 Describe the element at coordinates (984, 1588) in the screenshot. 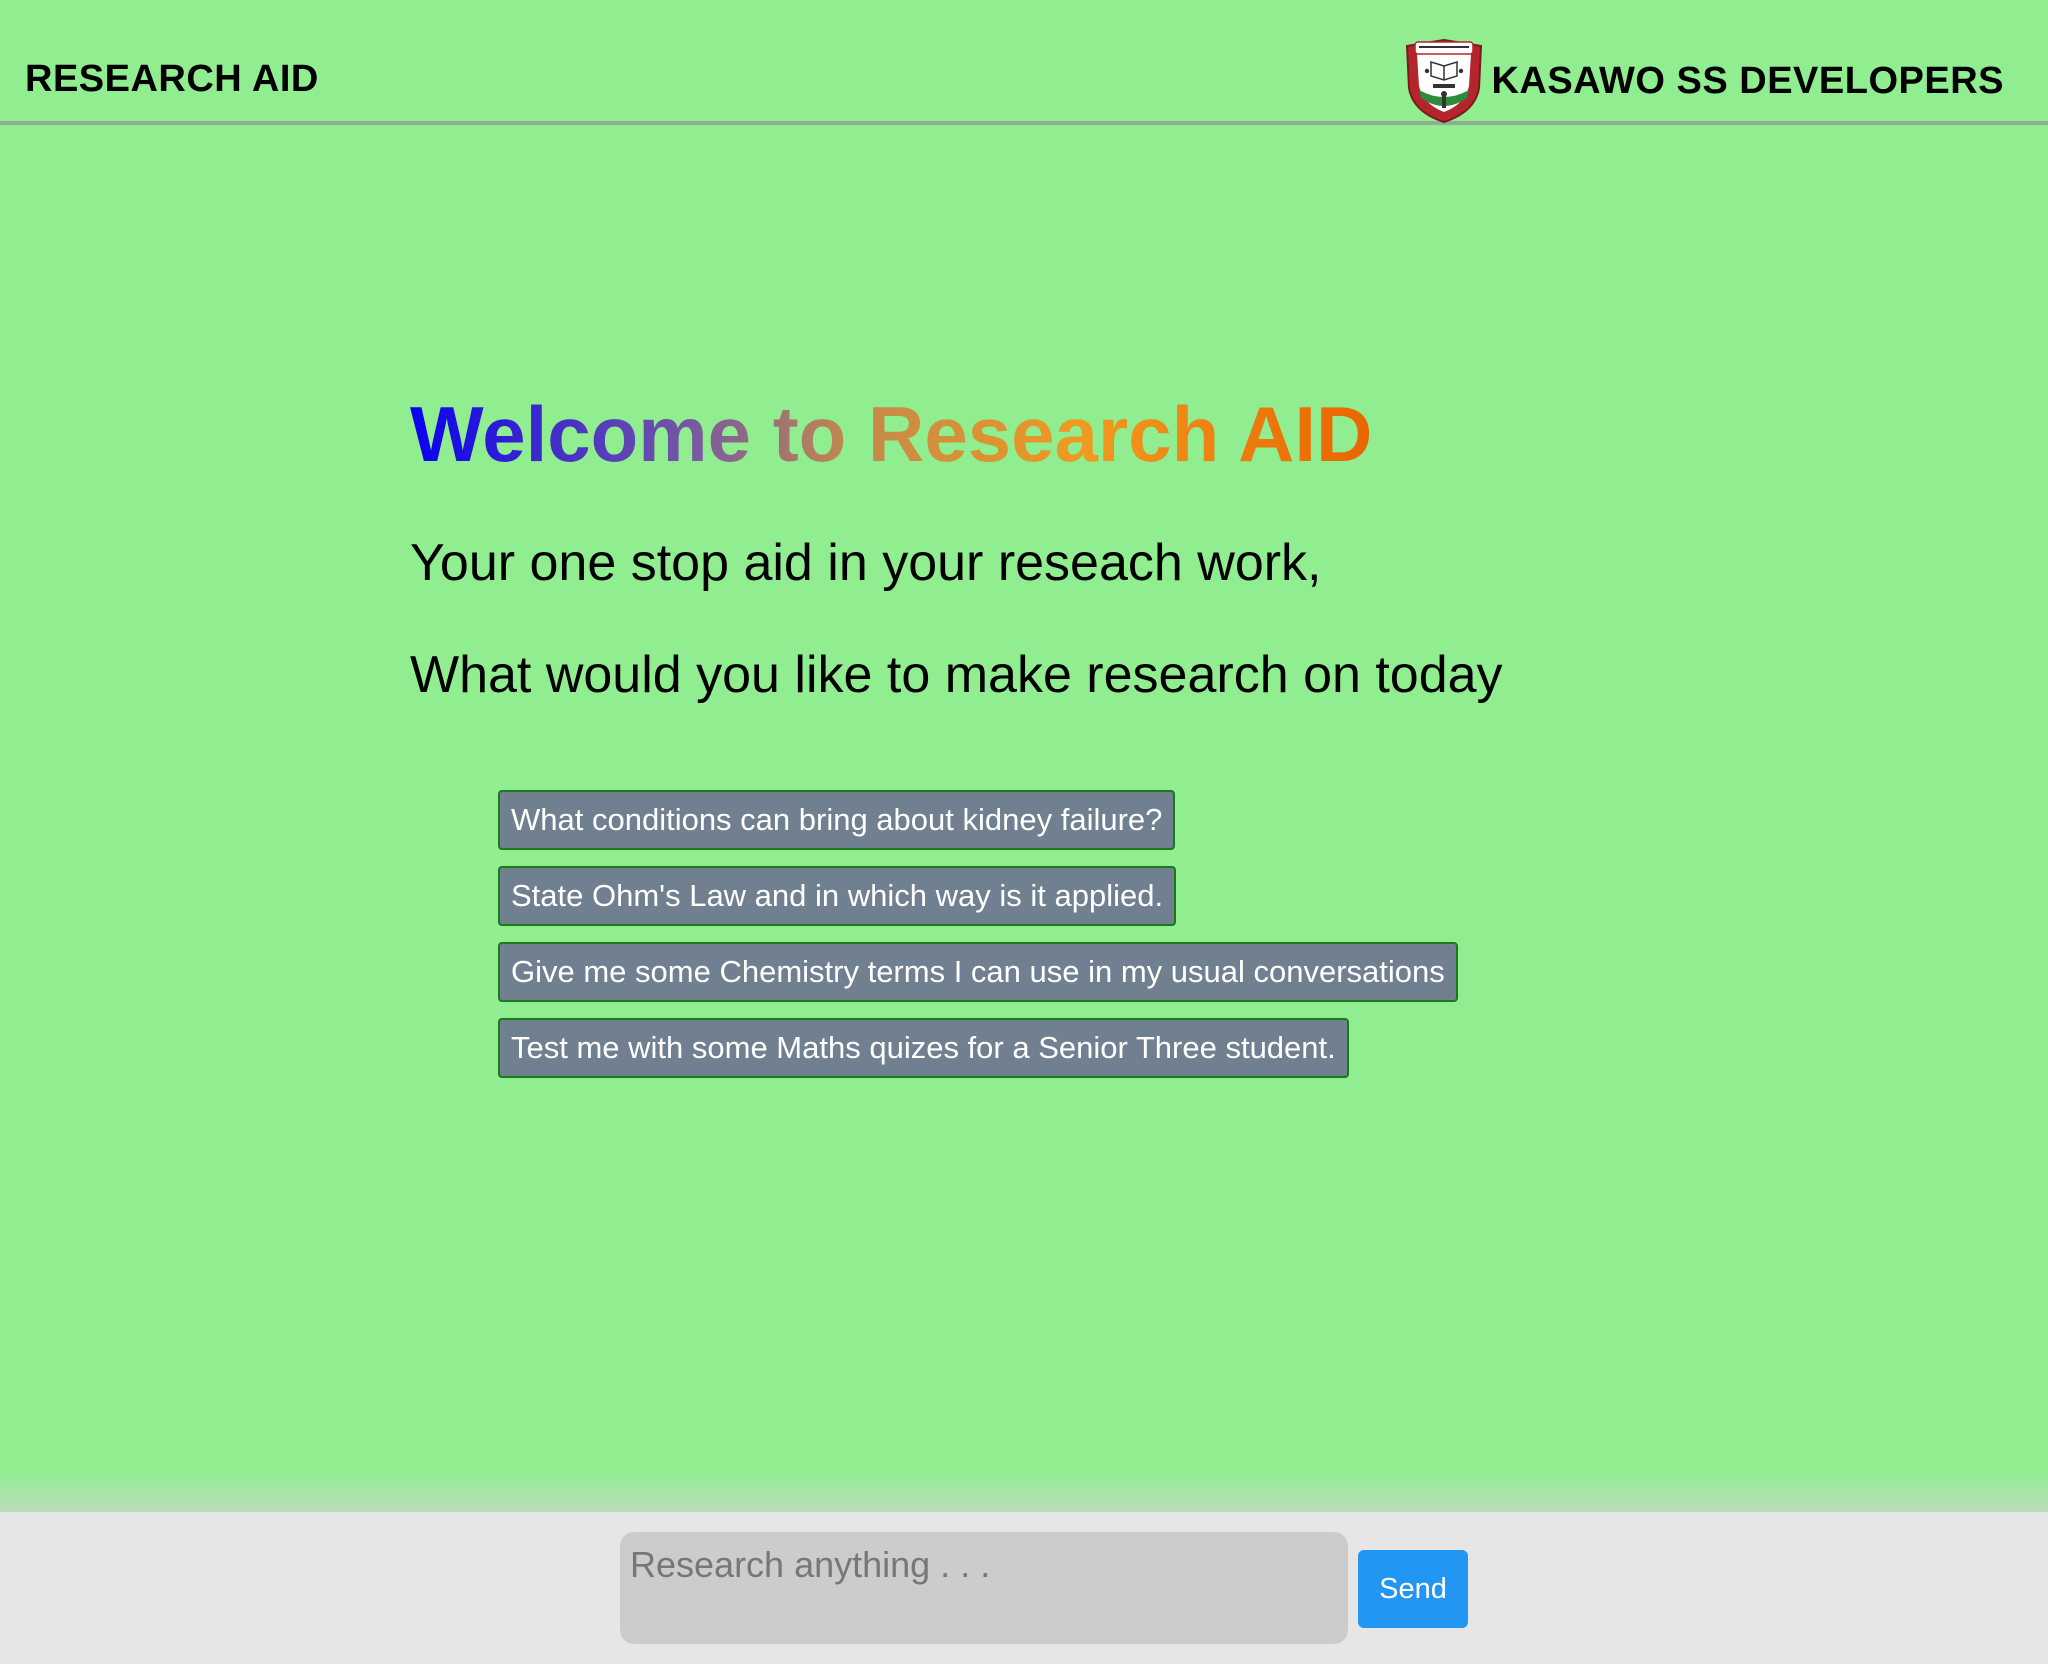

I see `research-input` at that location.